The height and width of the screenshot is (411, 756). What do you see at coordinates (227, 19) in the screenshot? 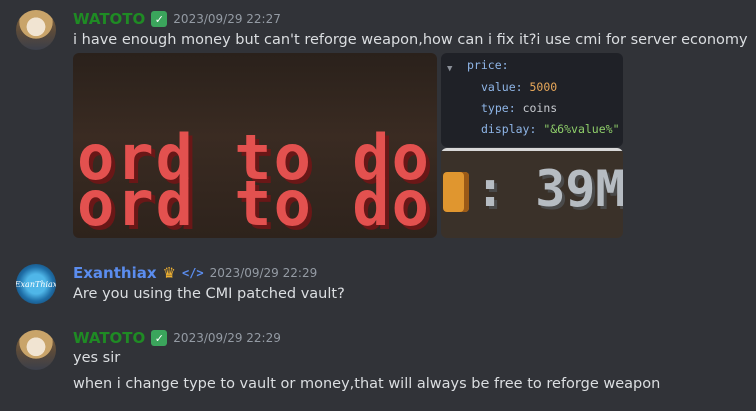
I see `timestamp: 2023/09/29 22:27` at bounding box center [227, 19].